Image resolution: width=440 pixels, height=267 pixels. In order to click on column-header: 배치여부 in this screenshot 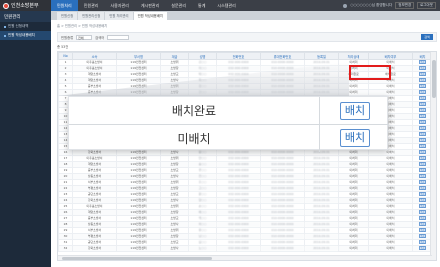, I will do `click(390, 56)`.